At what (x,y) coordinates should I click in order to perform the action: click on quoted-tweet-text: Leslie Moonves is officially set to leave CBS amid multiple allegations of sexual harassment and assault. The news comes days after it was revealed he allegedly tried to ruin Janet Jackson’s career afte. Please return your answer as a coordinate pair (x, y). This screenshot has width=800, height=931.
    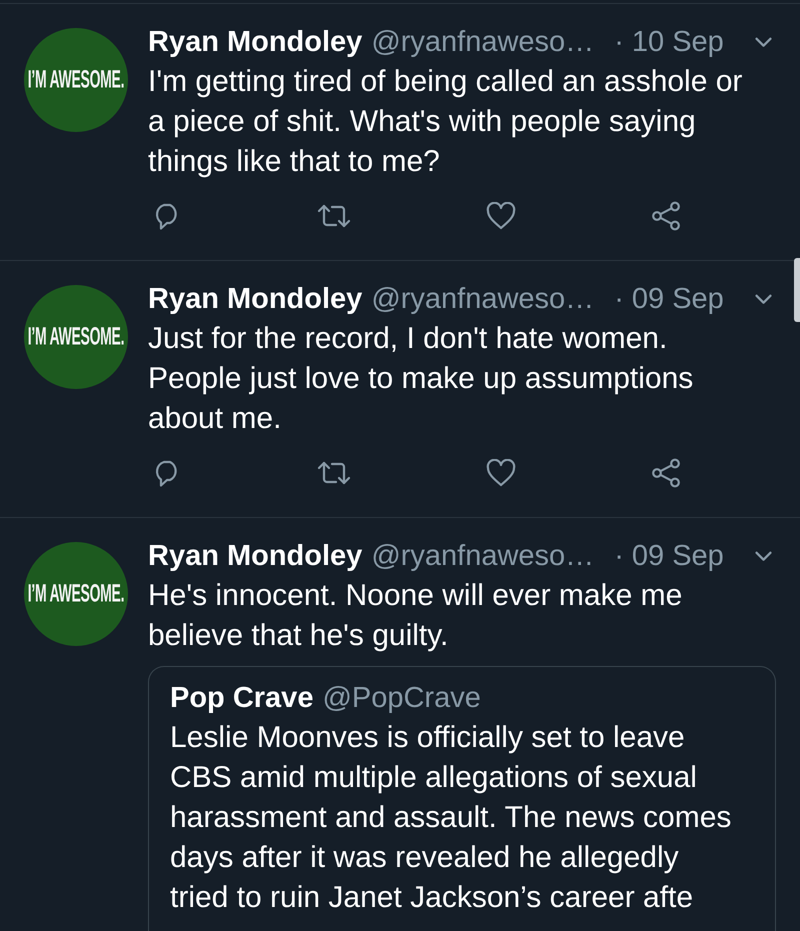
    Looking at the image, I should click on (451, 818).